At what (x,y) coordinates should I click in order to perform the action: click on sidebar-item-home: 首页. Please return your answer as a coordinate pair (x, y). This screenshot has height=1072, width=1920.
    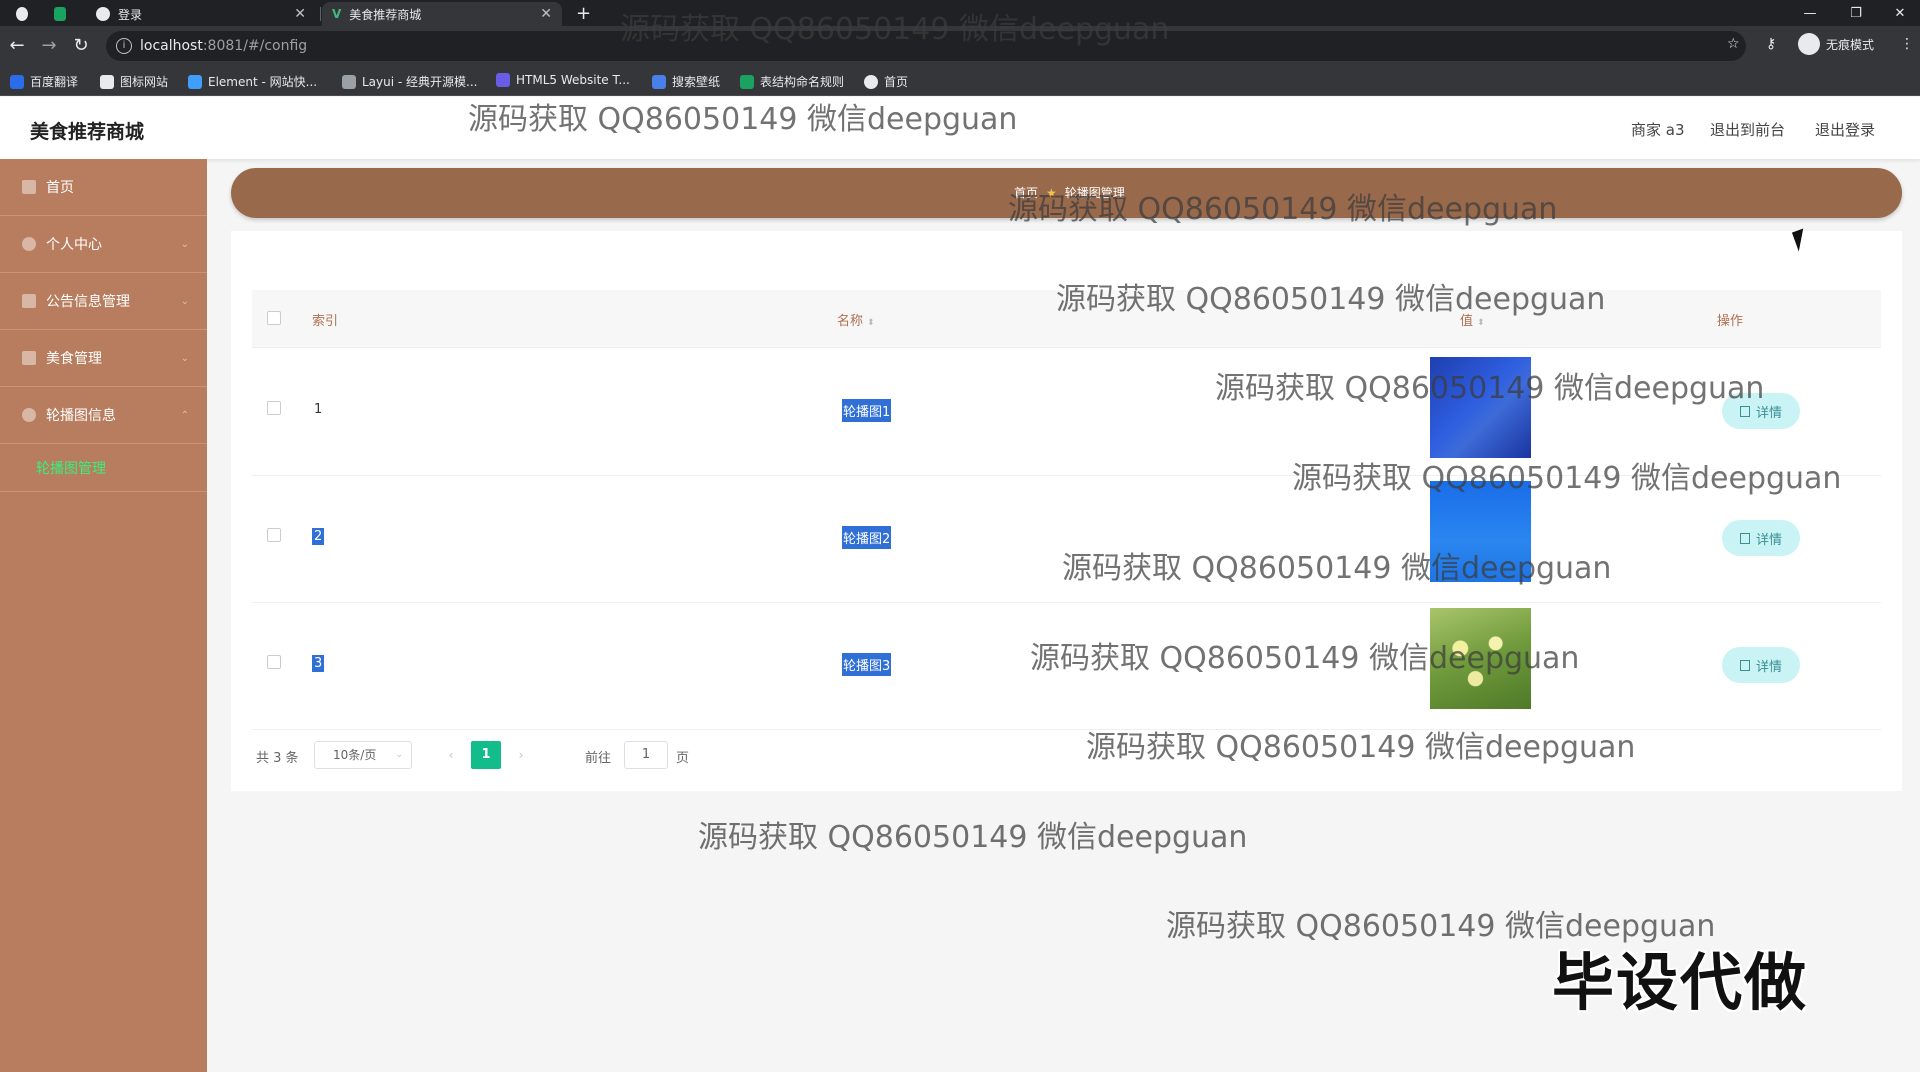
    Looking at the image, I should click on (103, 187).